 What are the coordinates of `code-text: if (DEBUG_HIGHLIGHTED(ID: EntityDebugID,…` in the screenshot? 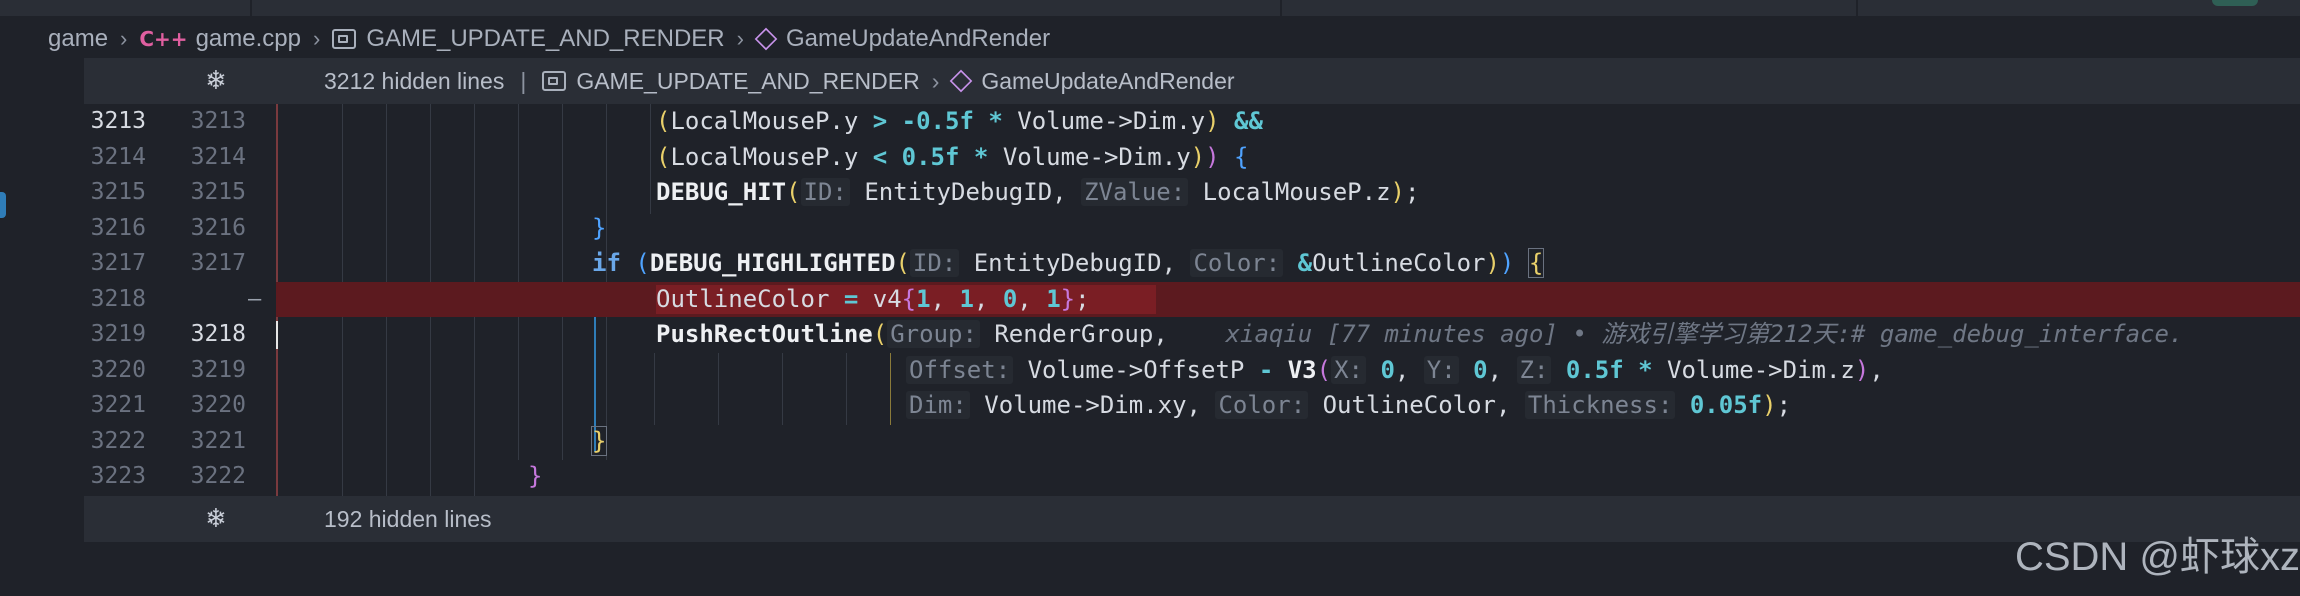 It's located at (1068, 264).